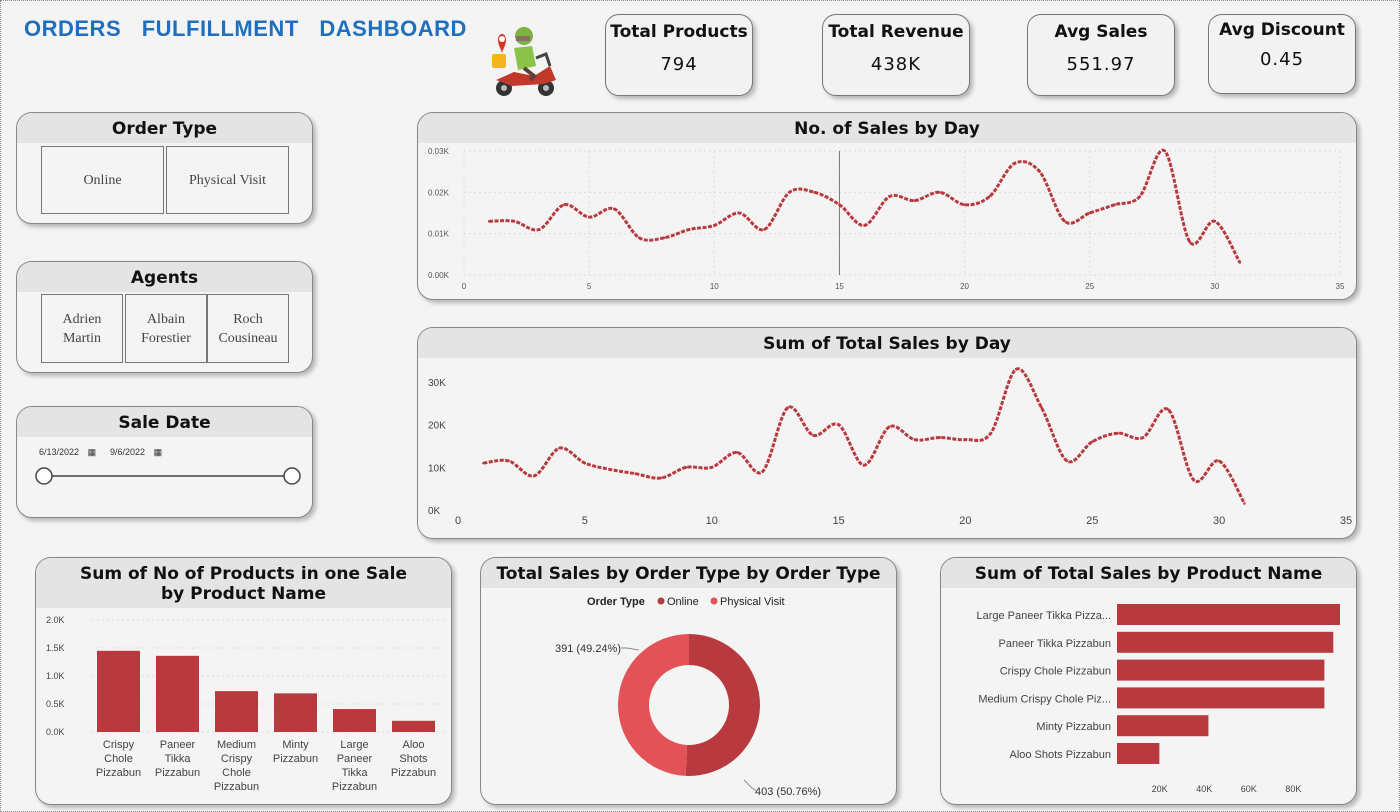  What do you see at coordinates (55, 620) in the screenshot?
I see `y-tick-label: 2.0K` at bounding box center [55, 620].